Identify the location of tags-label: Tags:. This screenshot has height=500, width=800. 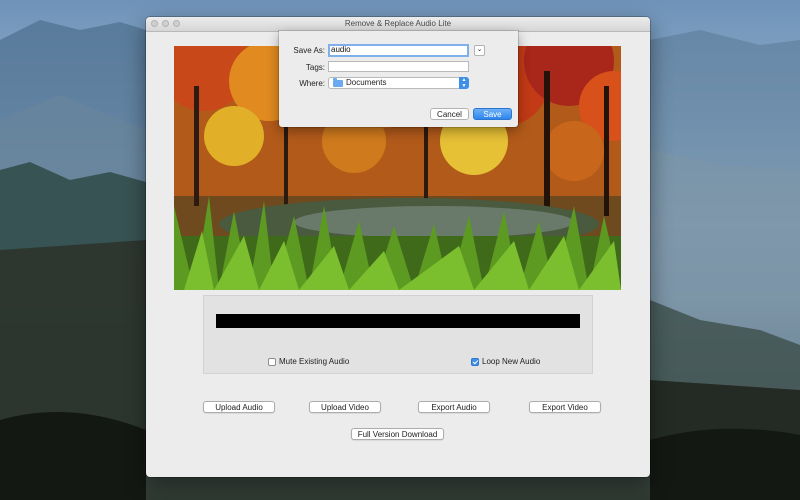
(315, 67).